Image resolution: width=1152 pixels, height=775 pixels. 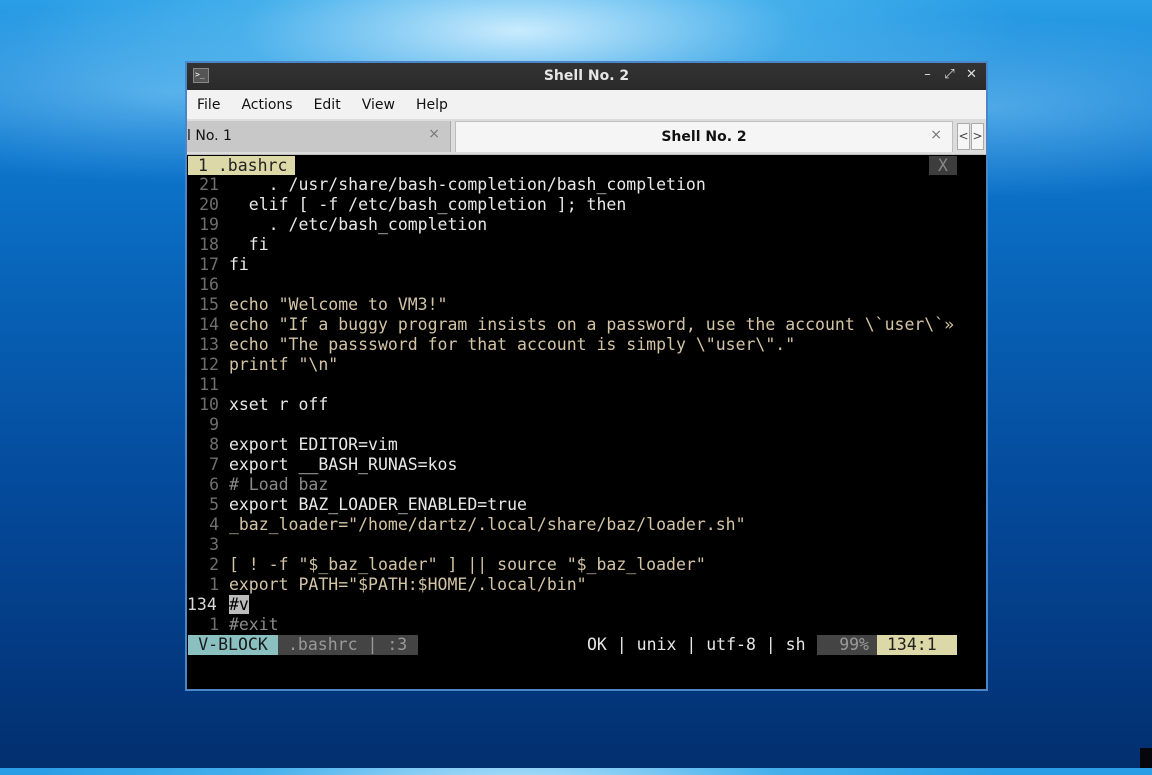 What do you see at coordinates (348, 645) in the screenshot?
I see `status-file: .bashrc | :3` at bounding box center [348, 645].